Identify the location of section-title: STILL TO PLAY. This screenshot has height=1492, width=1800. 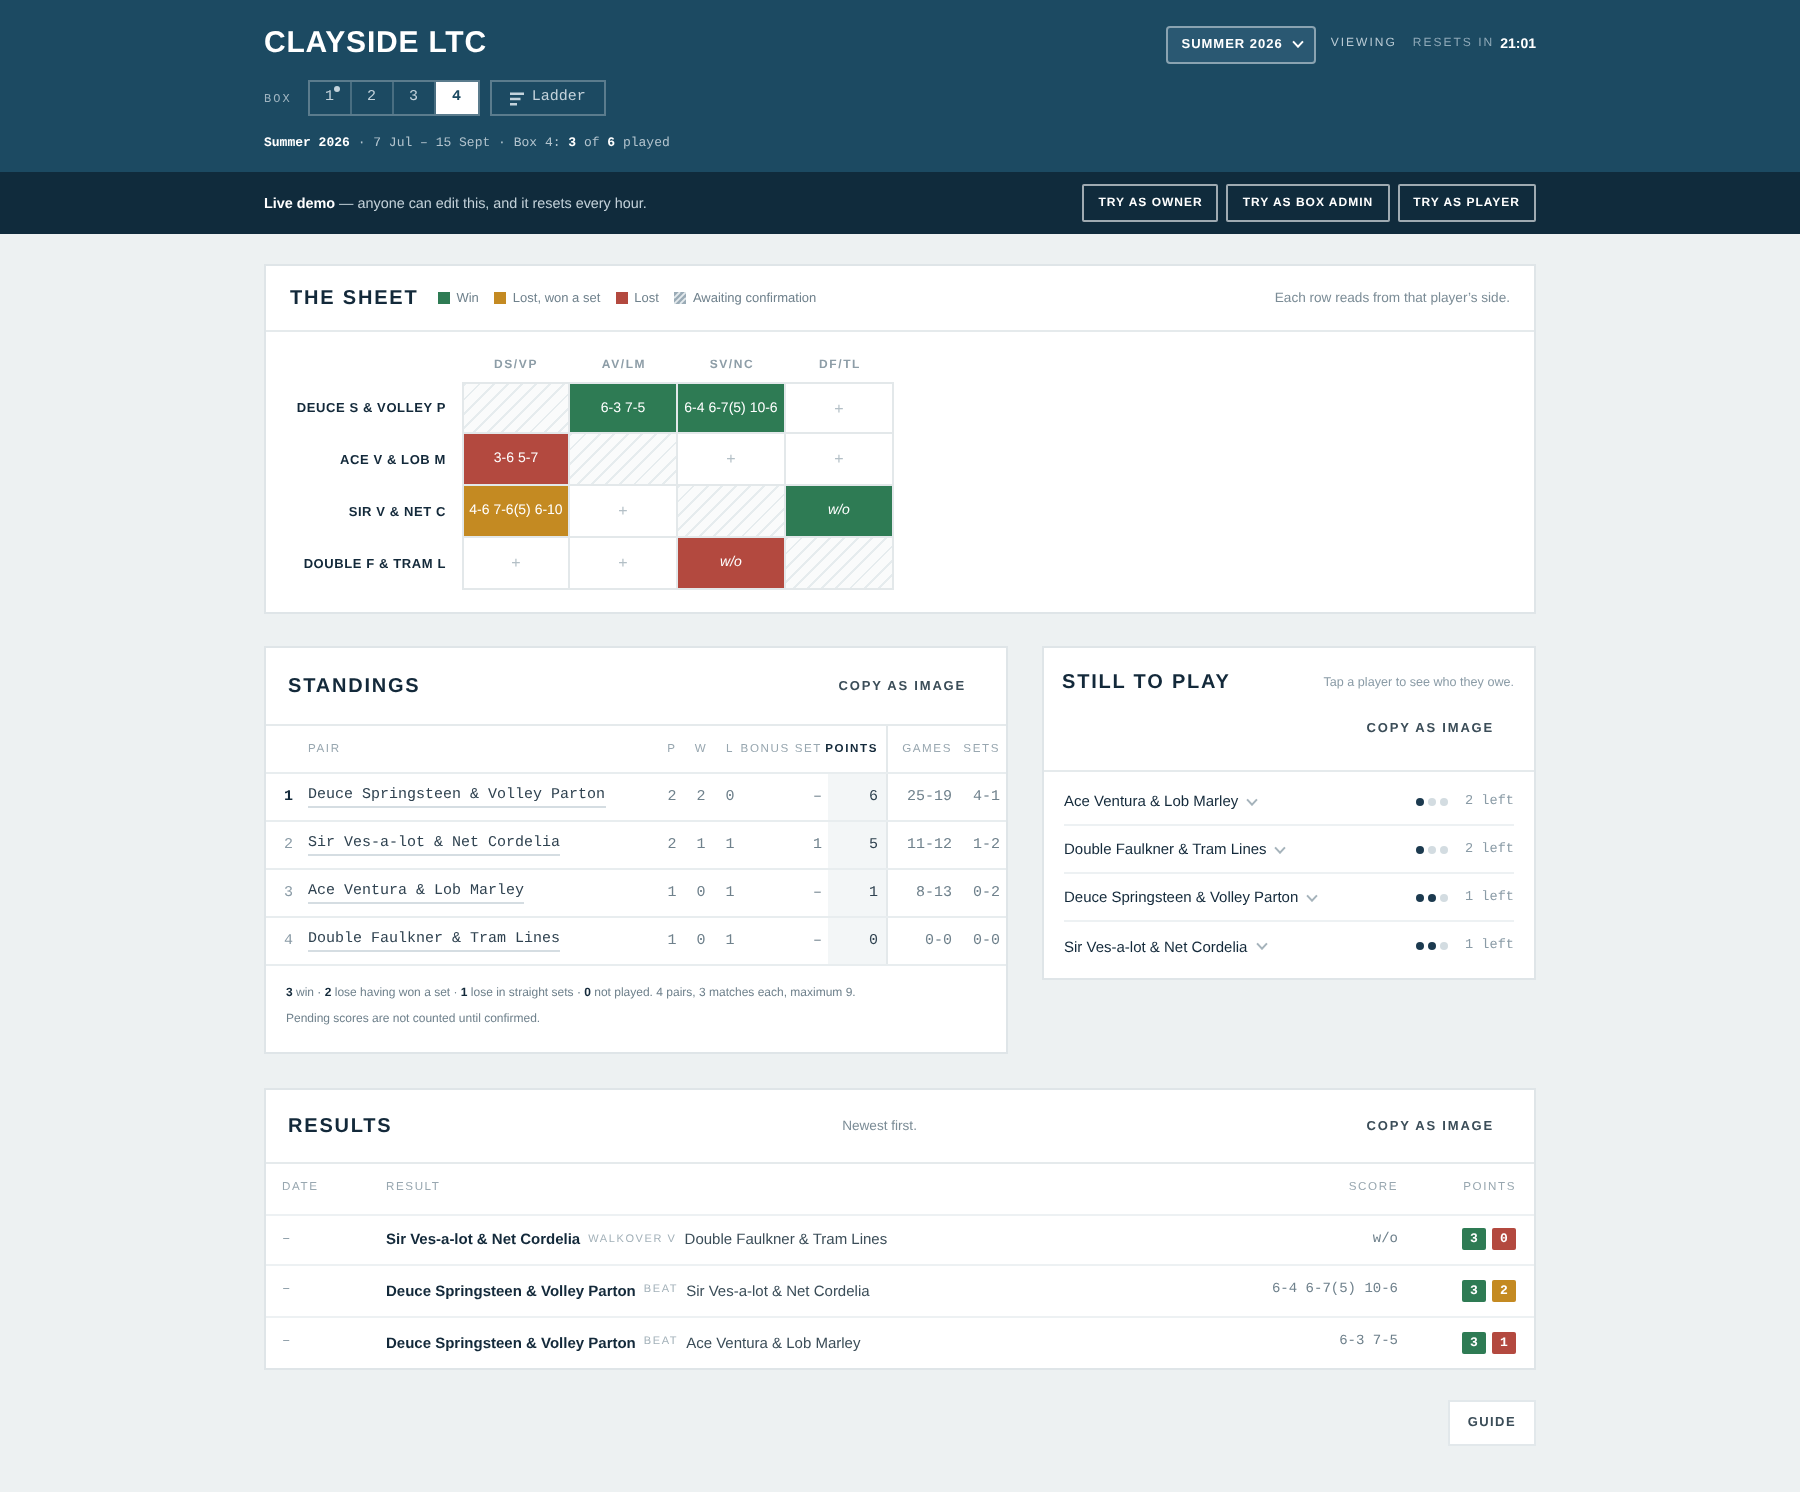
(1146, 682).